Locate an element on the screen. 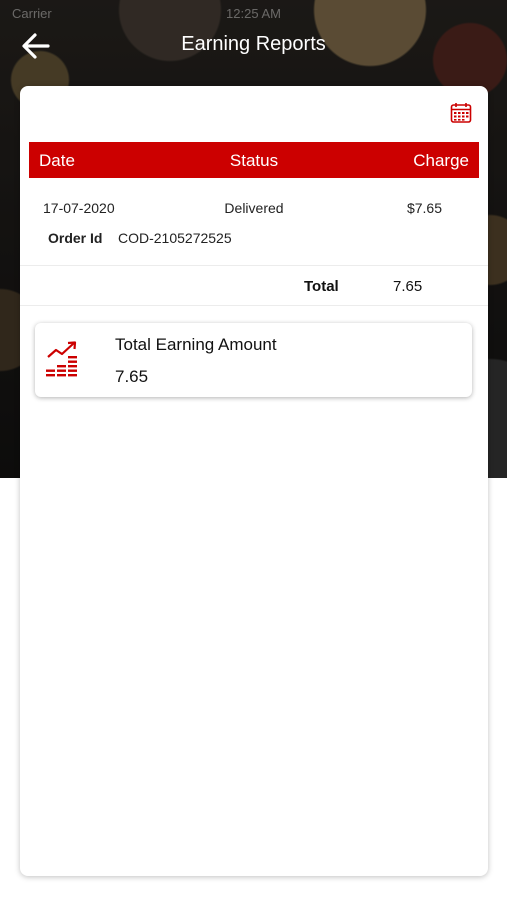 Image resolution: width=507 pixels, height=900 pixels. order-id-label: Order Id is located at coordinates (75, 238).